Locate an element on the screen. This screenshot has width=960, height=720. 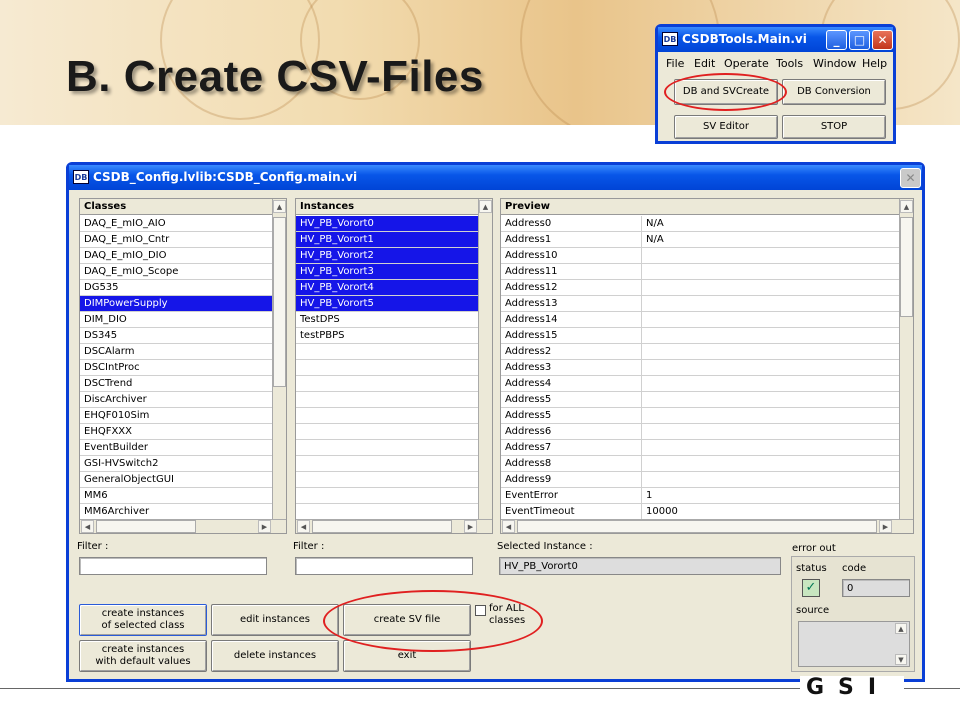
list-item: HV_PB_Vorort4 is located at coordinates (387, 288).